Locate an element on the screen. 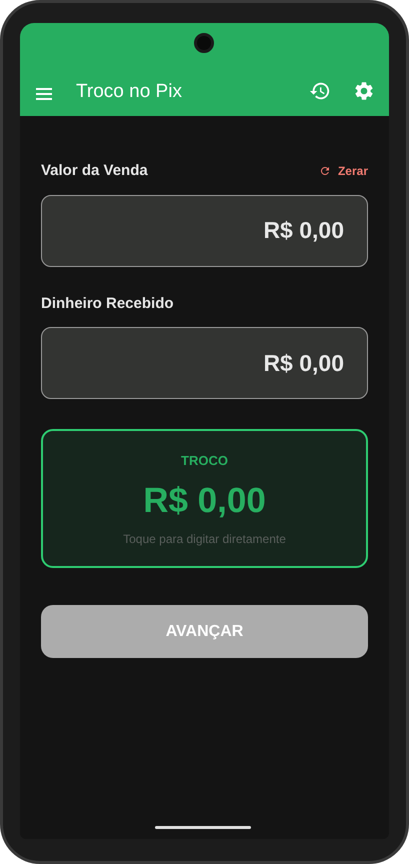 This screenshot has height=864, width=409. field-label: Dinheiro Recebido is located at coordinates (107, 304).